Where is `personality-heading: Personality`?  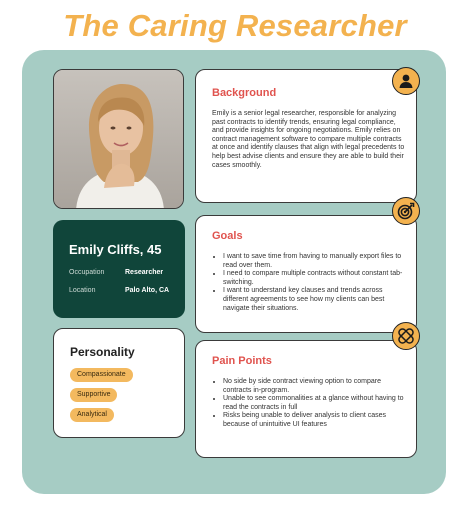
personality-heading: Personality is located at coordinates (102, 352).